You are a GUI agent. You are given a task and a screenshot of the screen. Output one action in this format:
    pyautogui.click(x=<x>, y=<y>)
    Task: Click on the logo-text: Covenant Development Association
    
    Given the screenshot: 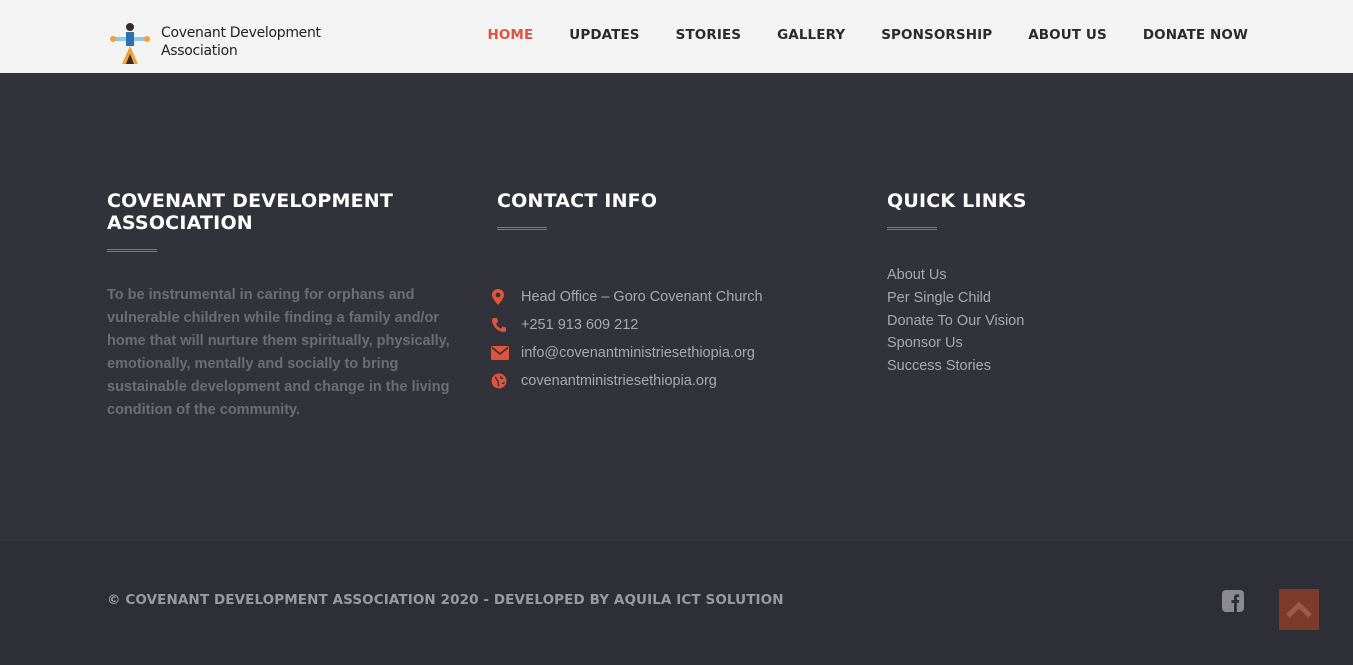 What is the action you would take?
    pyautogui.click(x=241, y=42)
    